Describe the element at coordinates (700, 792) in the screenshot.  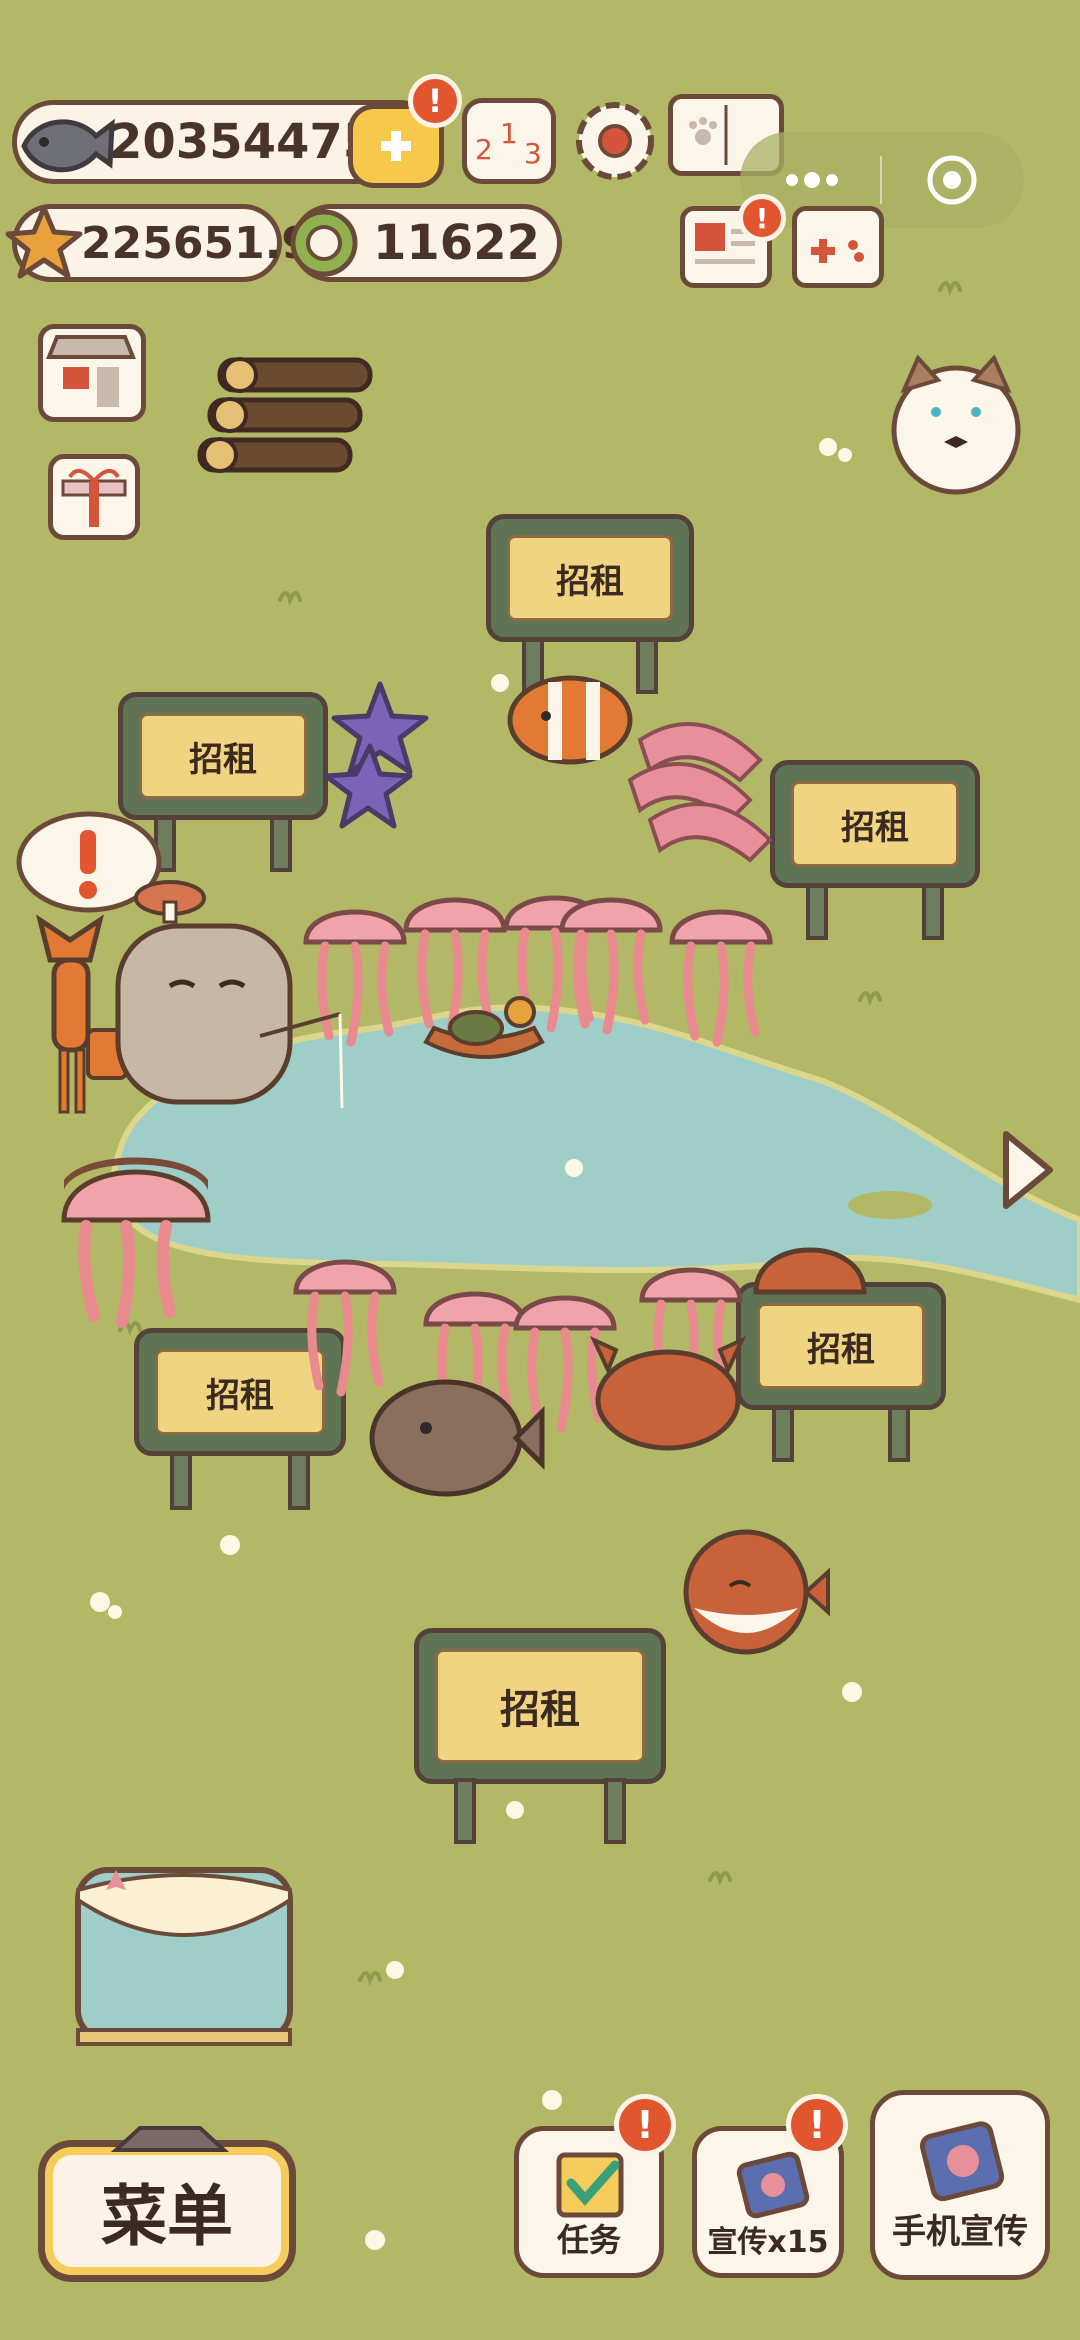
I see `shrimp-pile` at that location.